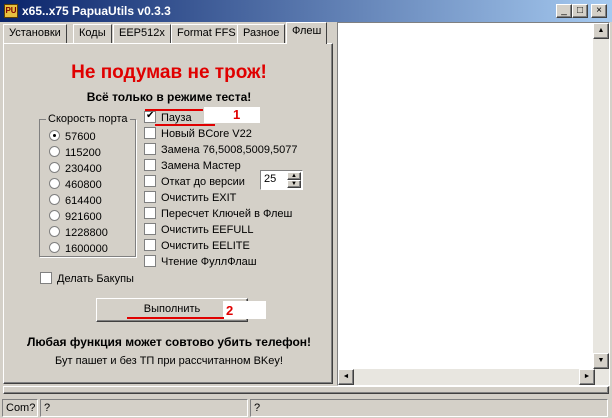 Image resolution: width=612 pixels, height=418 pixels. I want to click on version-spinner: 25 ▲ ▼, so click(281, 180).